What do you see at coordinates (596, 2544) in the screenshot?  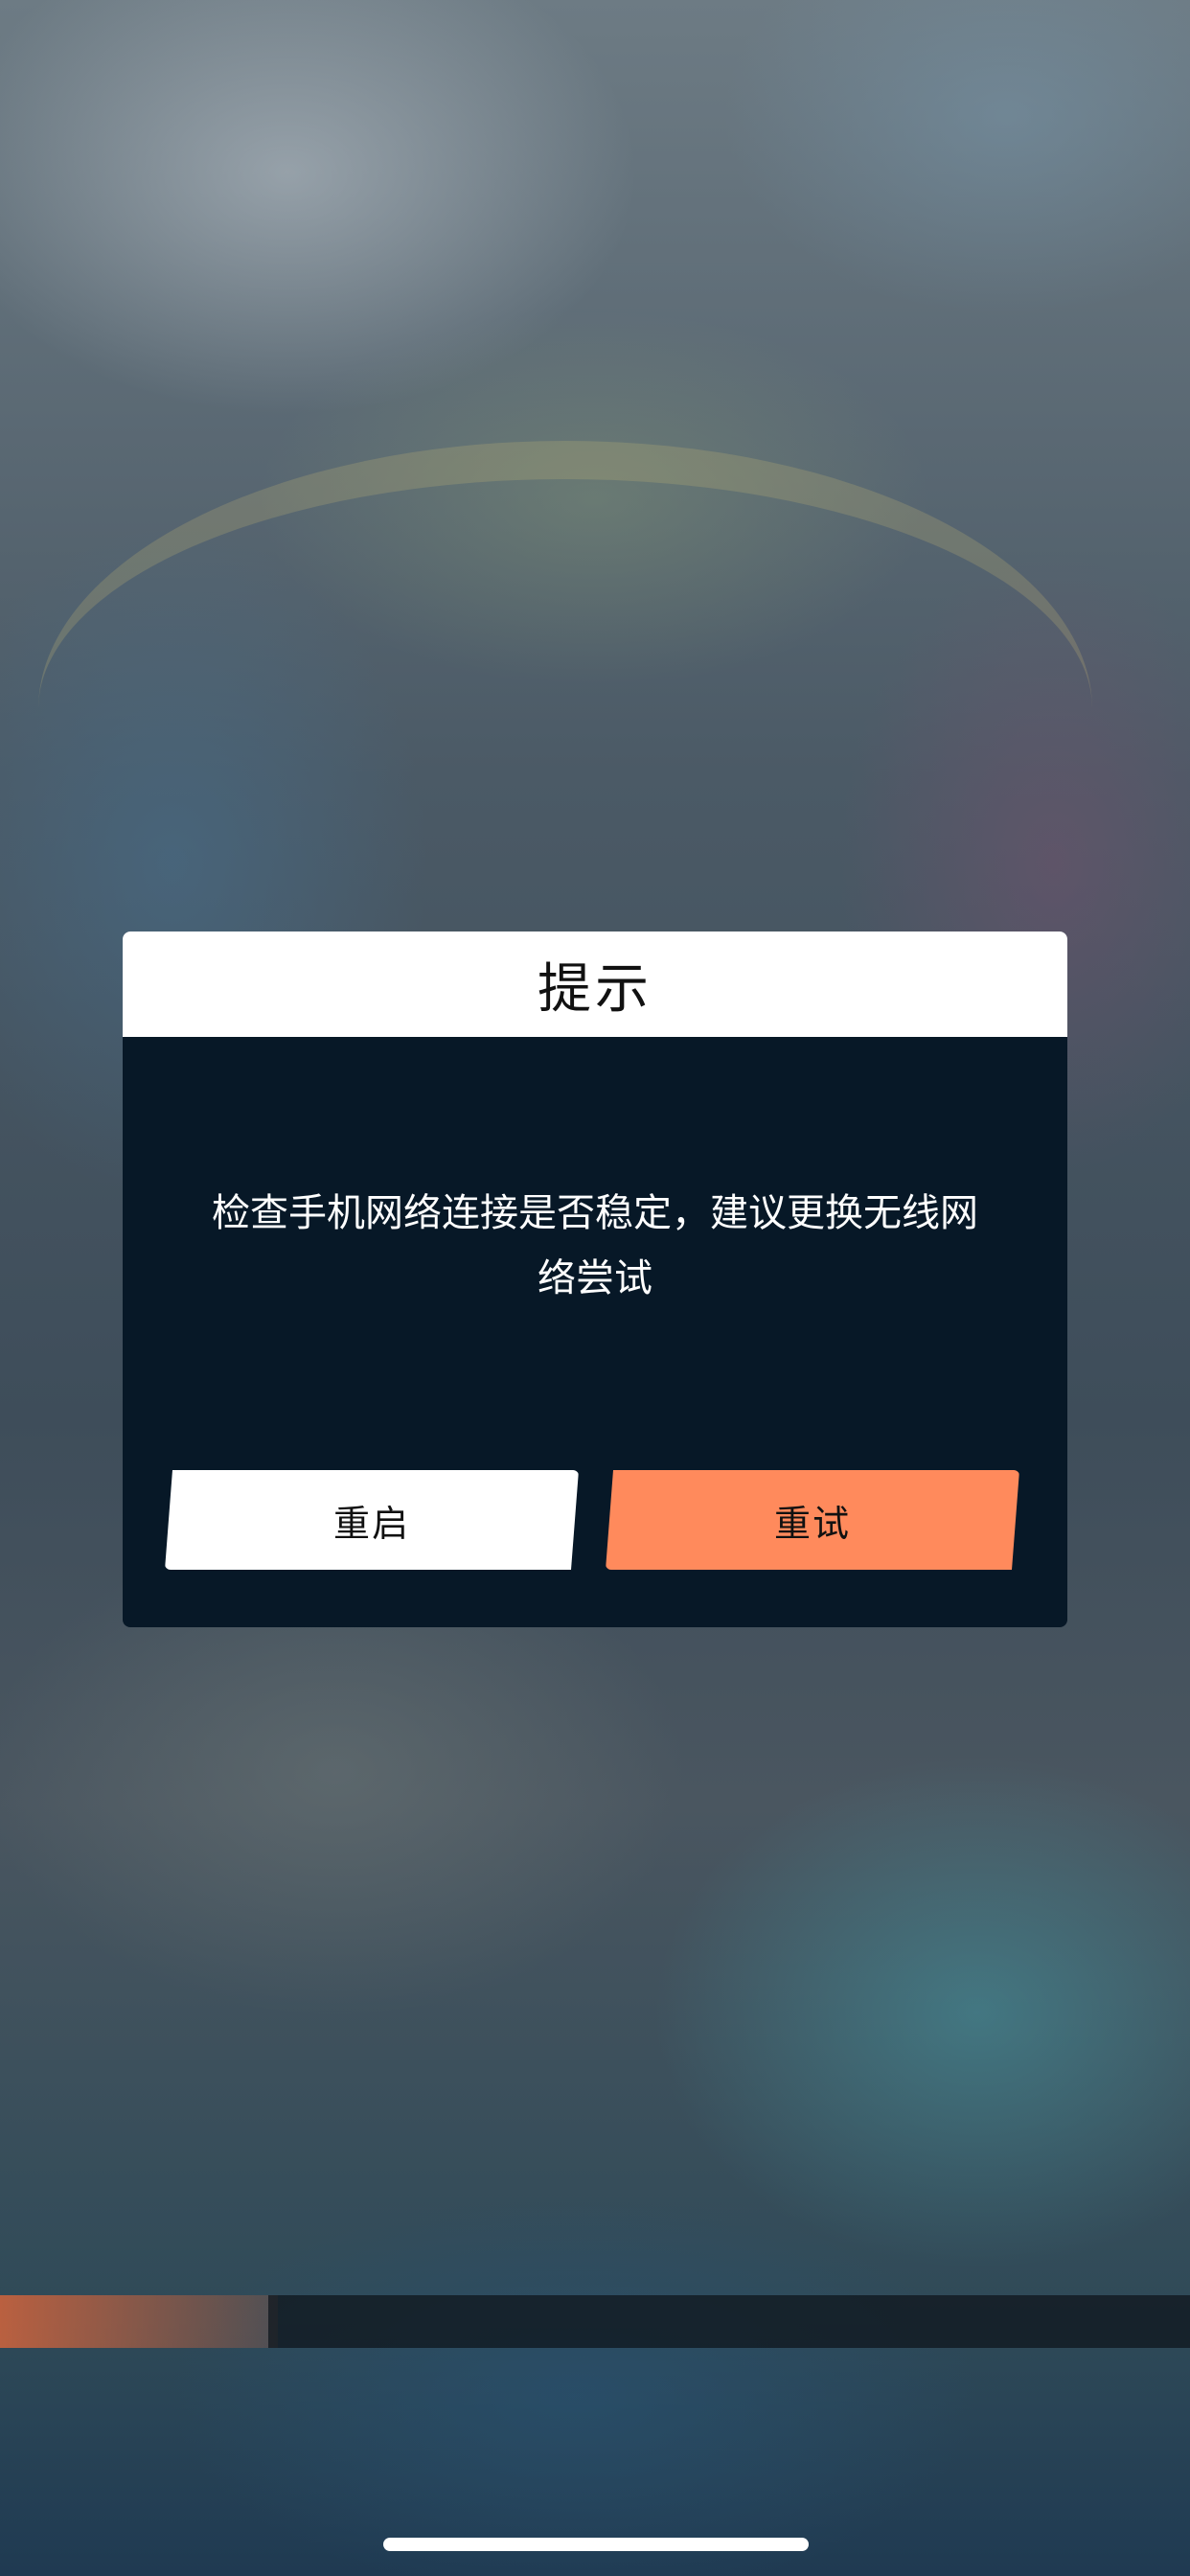 I see `home-indicator` at bounding box center [596, 2544].